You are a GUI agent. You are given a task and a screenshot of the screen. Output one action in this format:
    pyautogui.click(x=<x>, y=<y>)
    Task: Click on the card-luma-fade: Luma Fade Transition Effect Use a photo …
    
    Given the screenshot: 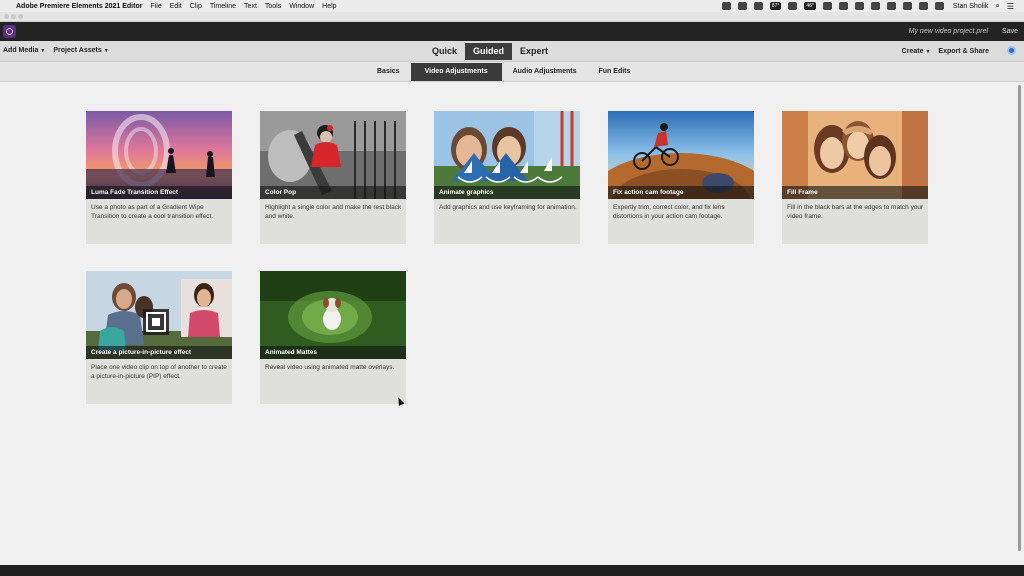 What is the action you would take?
    pyautogui.click(x=159, y=177)
    